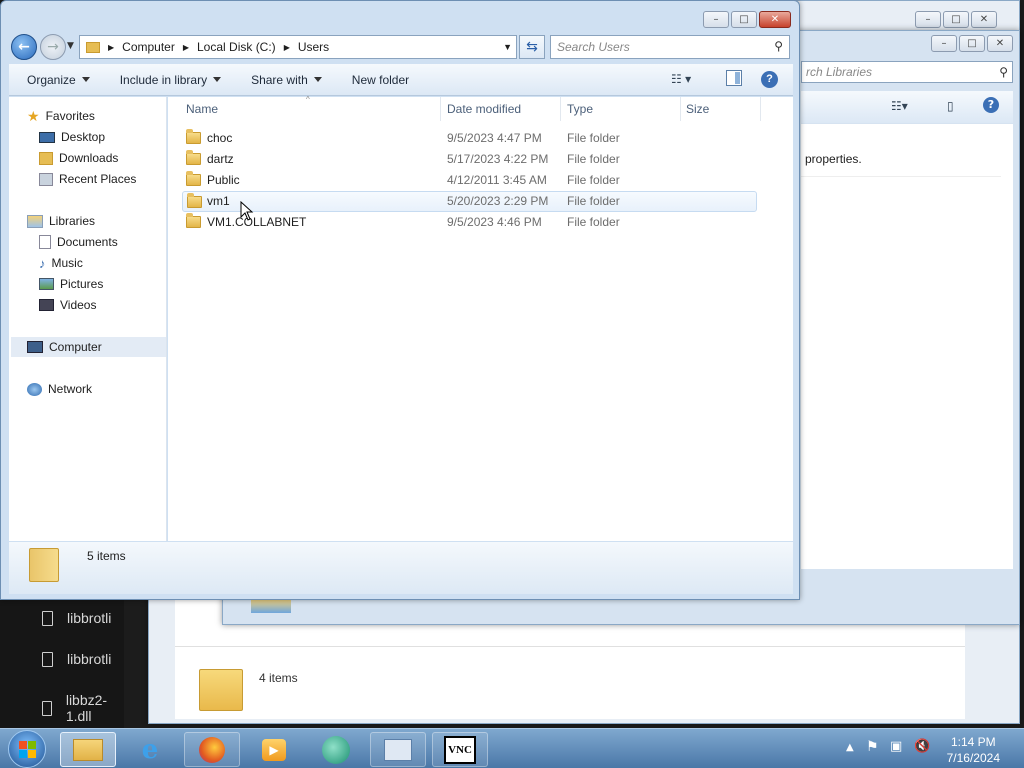 This screenshot has height=768, width=1024. I want to click on downloads-icon, so click(46, 158).